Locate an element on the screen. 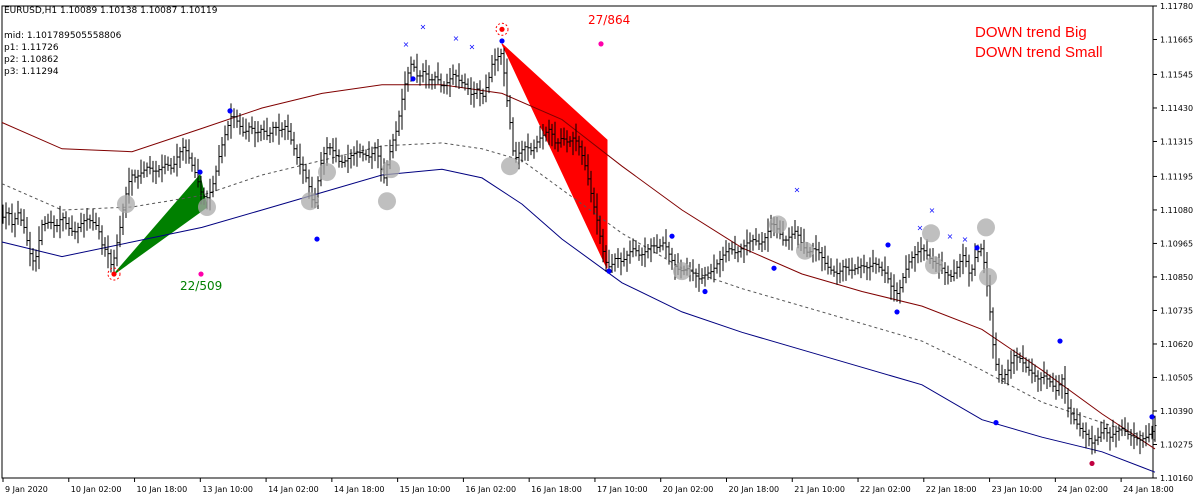 The width and height of the screenshot is (1200, 500). down-count-label: 27/864 is located at coordinates (609, 20).